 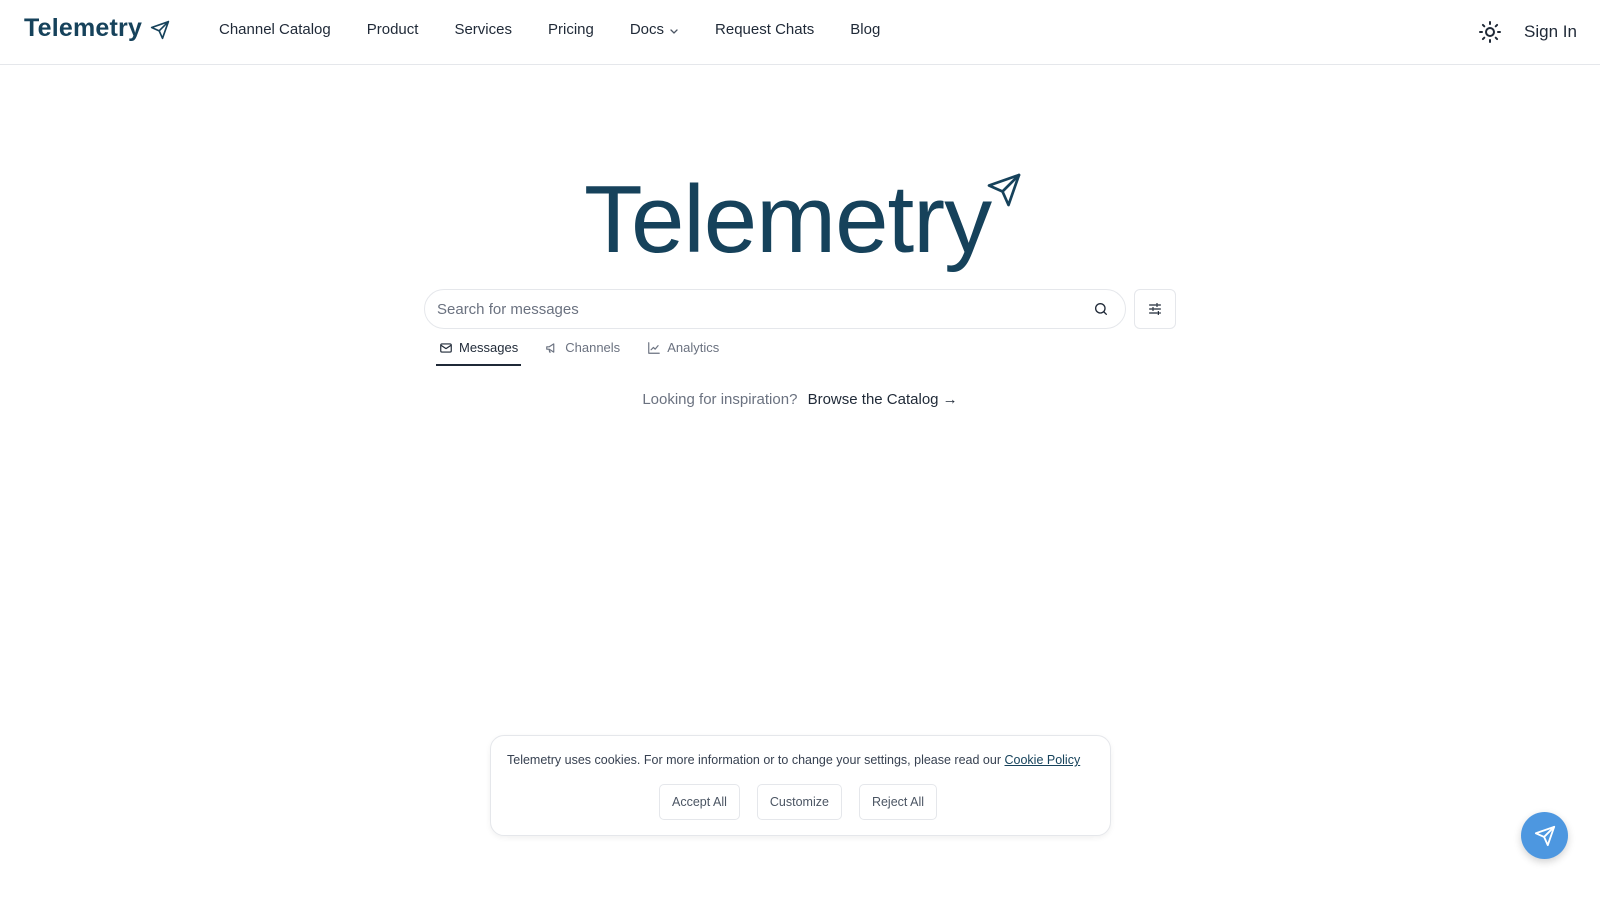 I want to click on search-icon, so click(x=1101, y=309).